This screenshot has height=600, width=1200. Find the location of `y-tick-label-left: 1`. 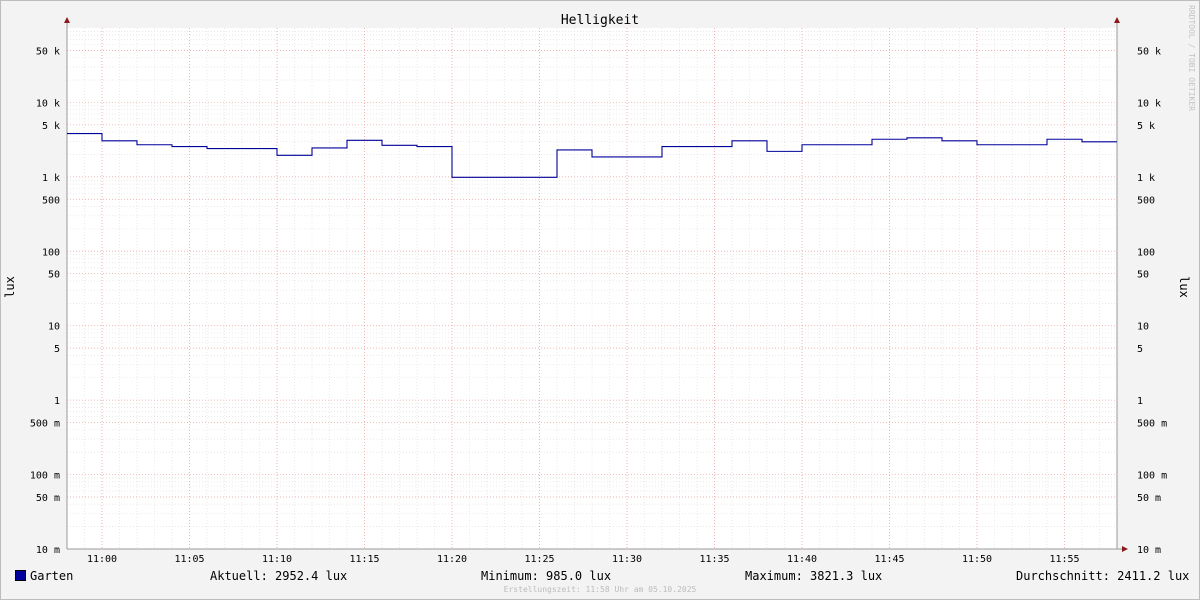

y-tick-label-left: 1 is located at coordinates (57, 401).